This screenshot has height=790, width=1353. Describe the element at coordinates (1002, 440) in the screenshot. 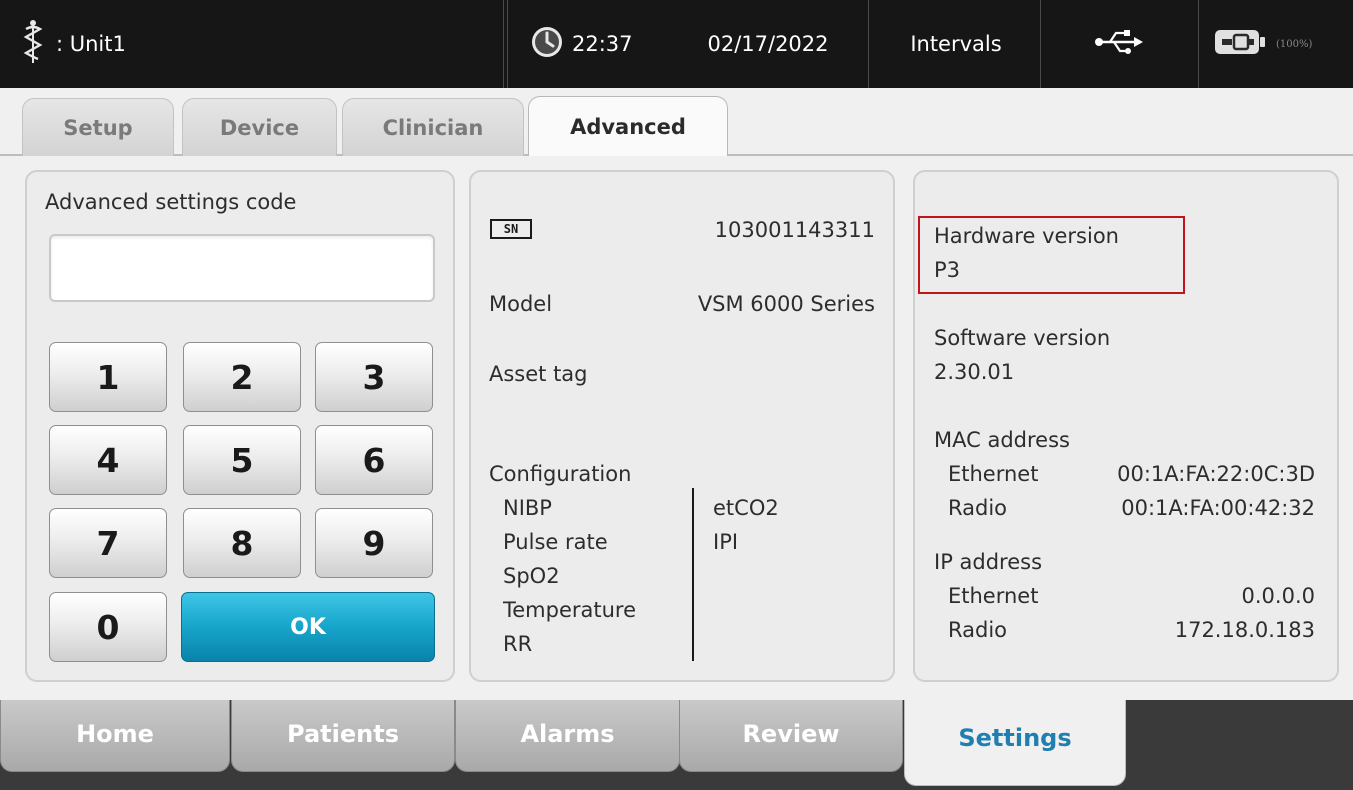

I see `mac-address-label: MAC address` at that location.